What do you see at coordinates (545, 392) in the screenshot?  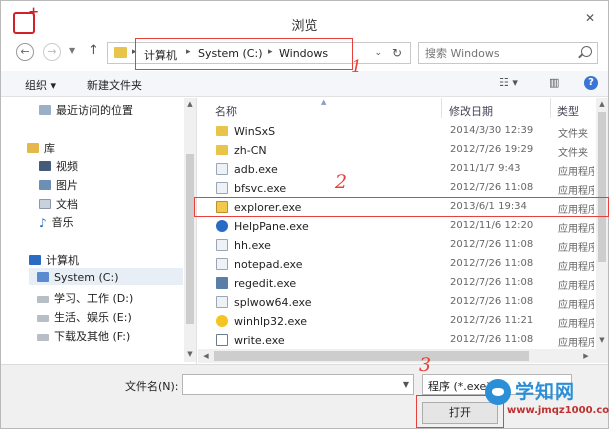 I see `watermark-title: 学知网` at bounding box center [545, 392].